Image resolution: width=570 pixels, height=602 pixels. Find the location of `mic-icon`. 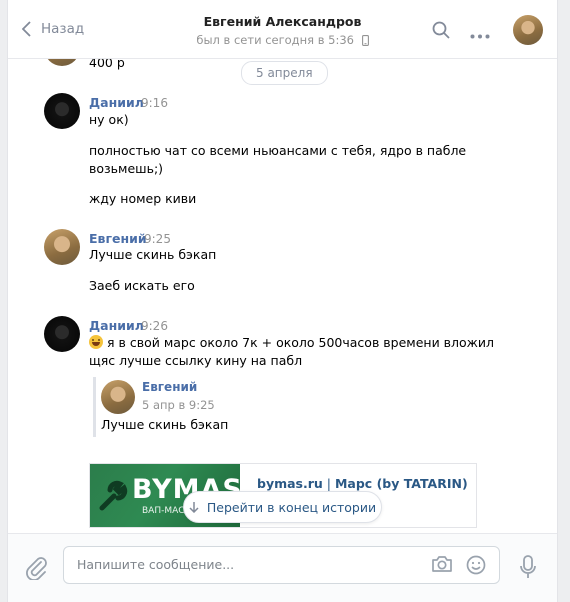

mic-icon is located at coordinates (528, 569).